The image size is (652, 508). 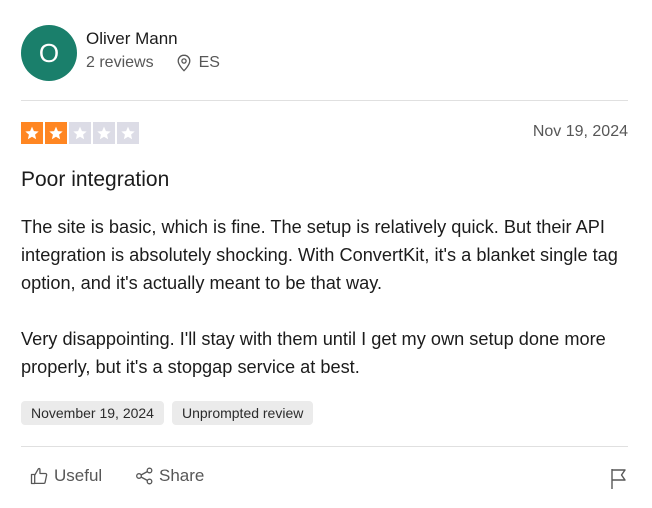 What do you see at coordinates (242, 413) in the screenshot?
I see `tag-unprompted: Unprompted review` at bounding box center [242, 413].